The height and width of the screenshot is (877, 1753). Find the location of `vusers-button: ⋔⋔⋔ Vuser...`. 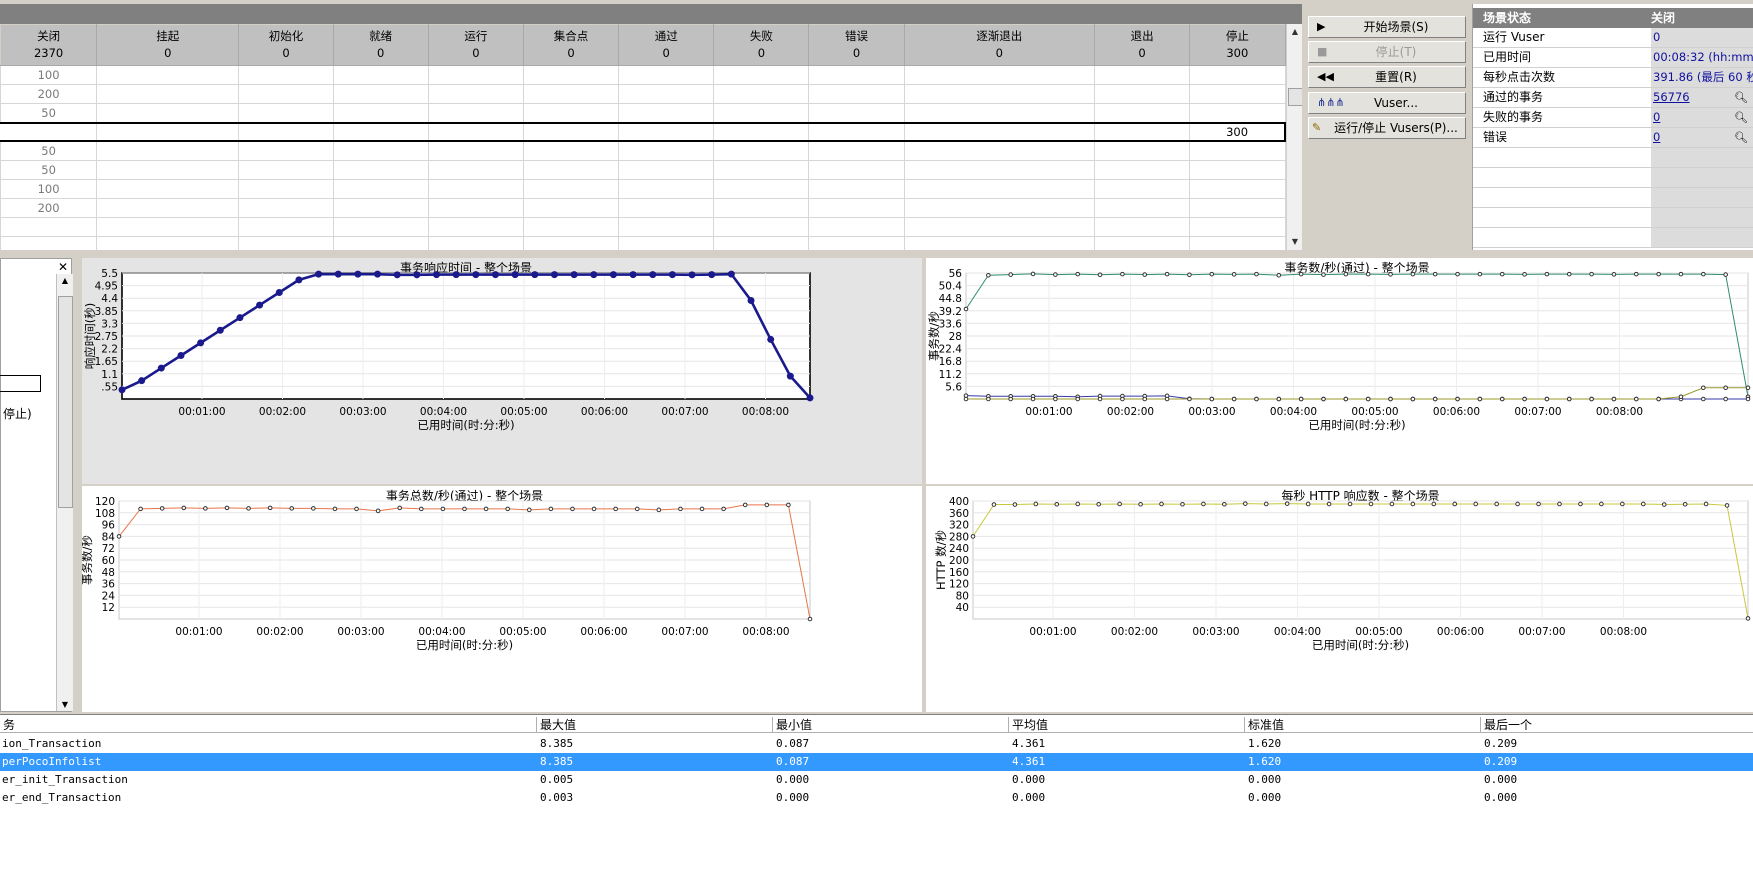

vusers-button: ⋔⋔⋔ Vuser... is located at coordinates (1387, 103).